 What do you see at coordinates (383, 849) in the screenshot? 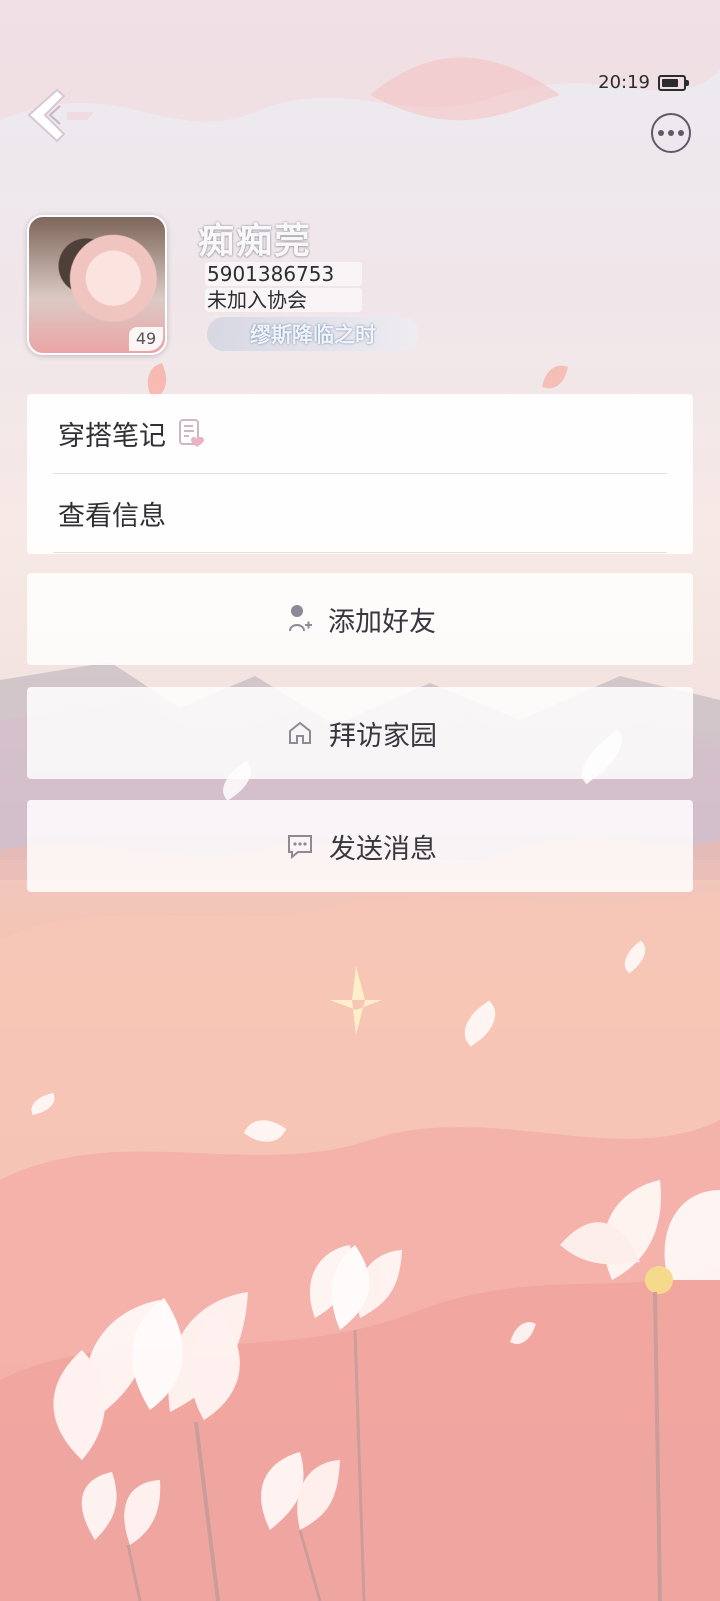
I see `send-message-label: 发送消息` at bounding box center [383, 849].